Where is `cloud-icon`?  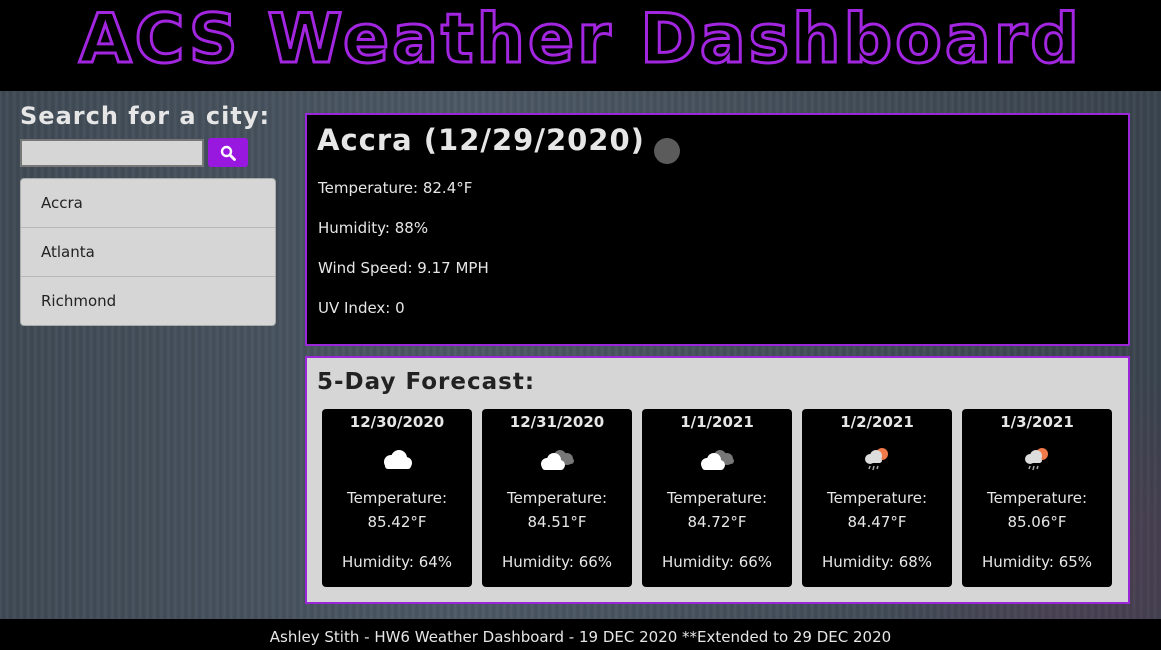 cloud-icon is located at coordinates (397, 460).